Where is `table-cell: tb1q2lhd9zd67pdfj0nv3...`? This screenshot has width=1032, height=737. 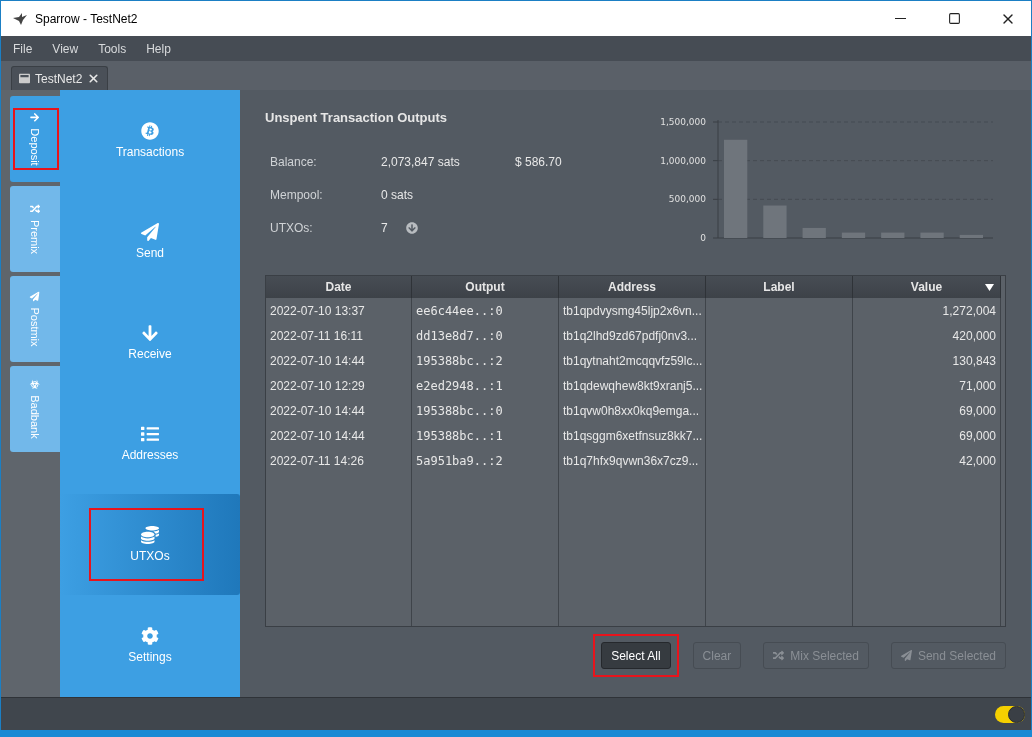
table-cell: tb1q2lhd9zd67pdfj0nv3... is located at coordinates (632, 335).